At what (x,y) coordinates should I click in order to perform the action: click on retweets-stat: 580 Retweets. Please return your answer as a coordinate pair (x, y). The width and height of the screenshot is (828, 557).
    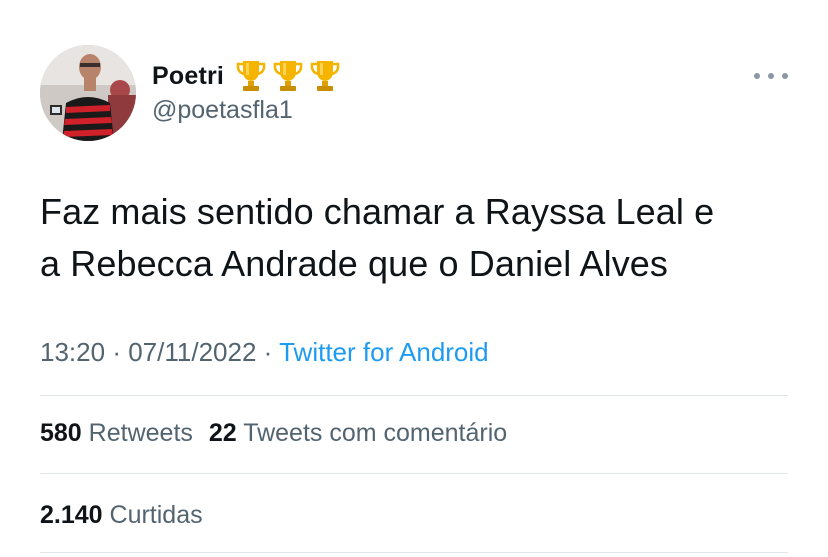
    Looking at the image, I should click on (116, 433).